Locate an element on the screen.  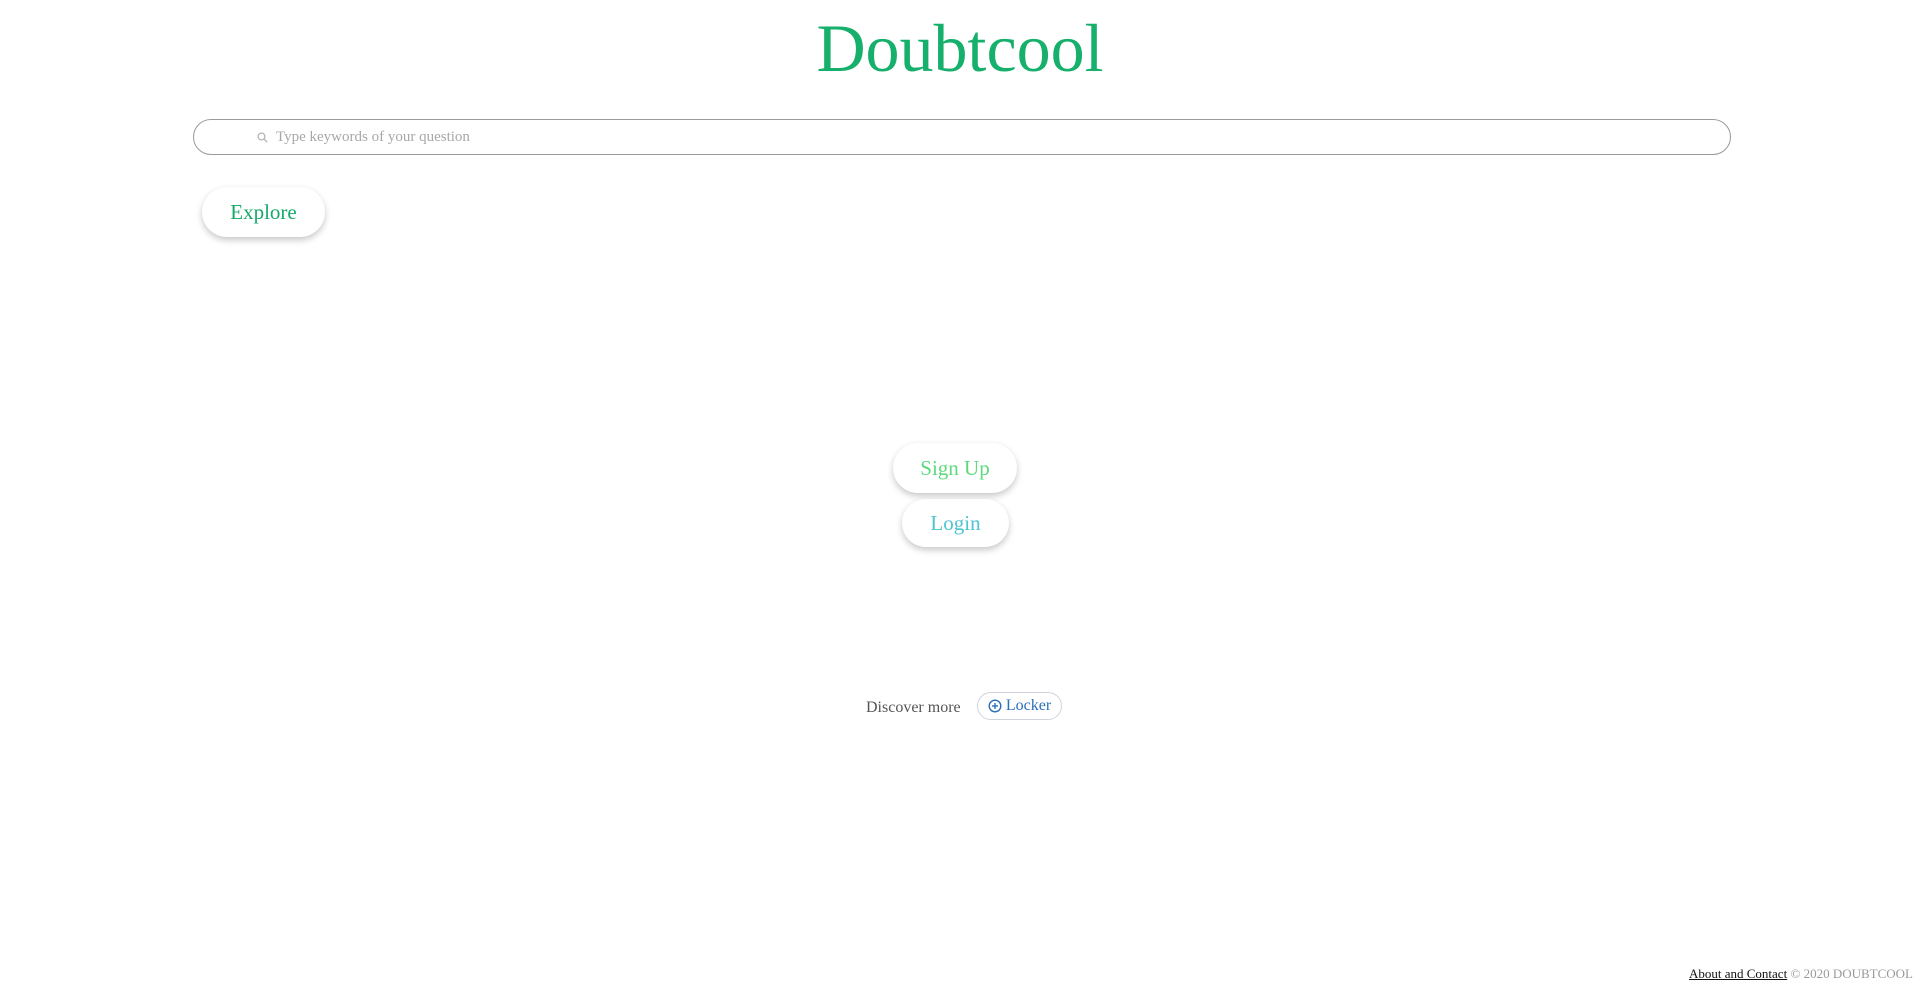
about-contact-link: About and Contact is located at coordinates (1738, 973).